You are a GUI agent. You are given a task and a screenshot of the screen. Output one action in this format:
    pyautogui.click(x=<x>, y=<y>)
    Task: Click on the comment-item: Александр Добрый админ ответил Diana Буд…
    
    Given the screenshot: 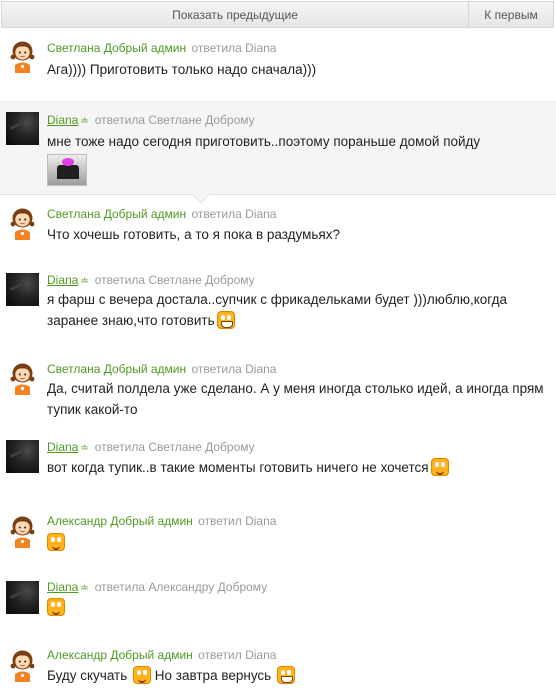 What is the action you would take?
    pyautogui.click(x=278, y=667)
    